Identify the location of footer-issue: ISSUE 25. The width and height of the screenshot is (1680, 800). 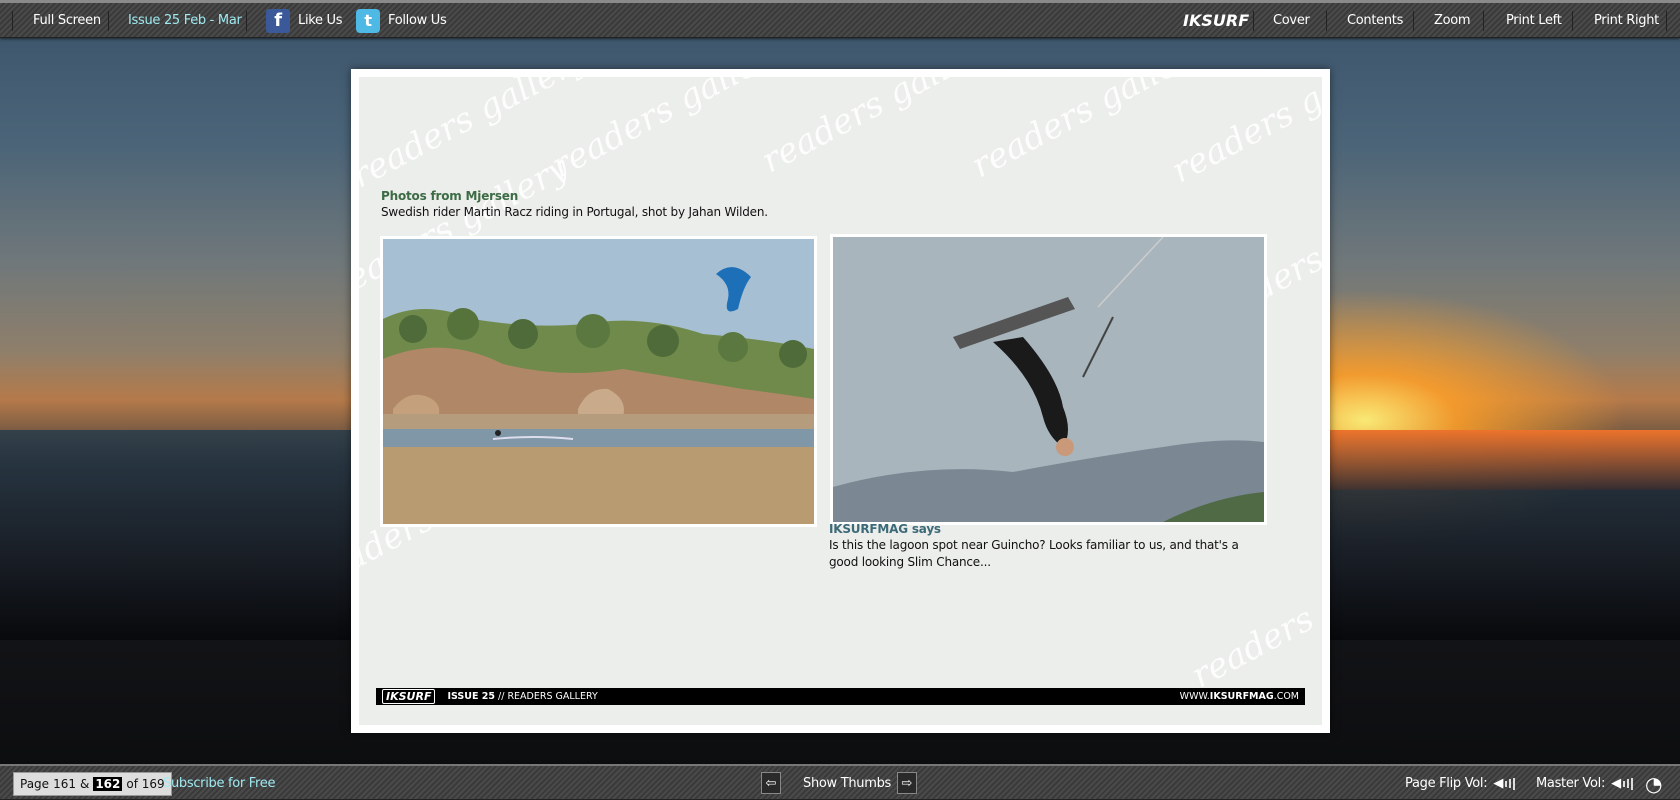
(471, 696).